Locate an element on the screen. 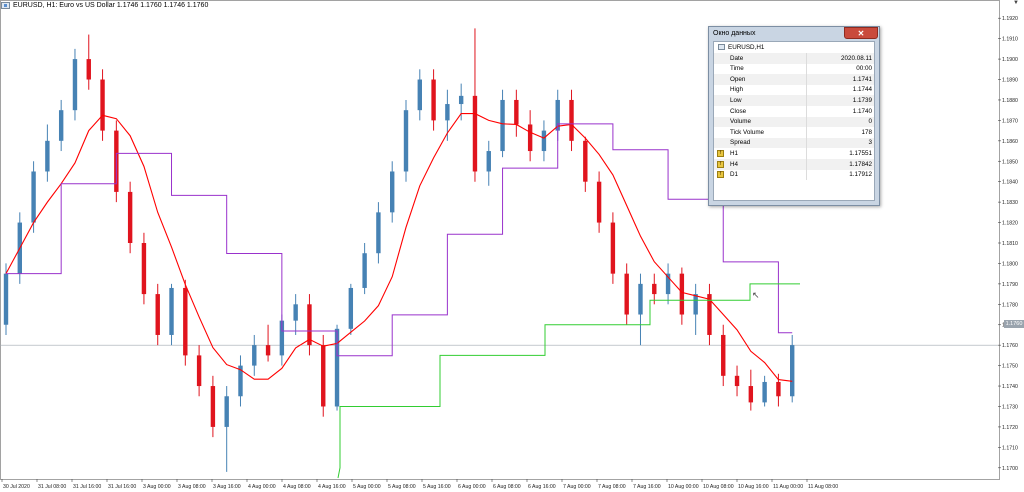  data-window-row: Open 1.1741 is located at coordinates (794, 79).